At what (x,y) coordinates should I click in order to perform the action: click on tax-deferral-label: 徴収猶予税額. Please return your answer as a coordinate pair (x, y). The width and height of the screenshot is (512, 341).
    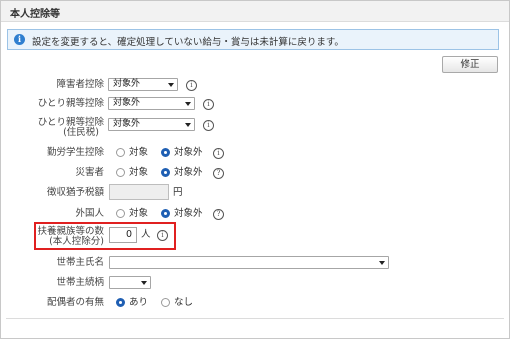
    Looking at the image, I should click on (75, 192).